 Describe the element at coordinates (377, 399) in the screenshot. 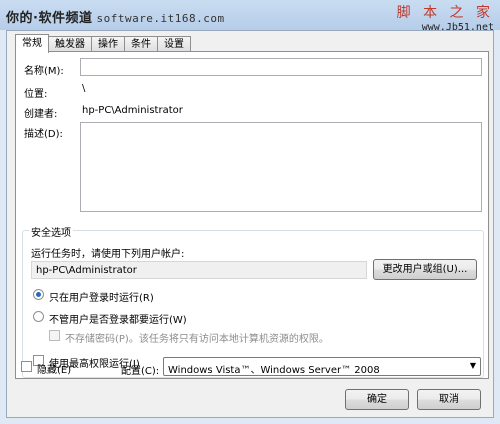

I see `ok-button: 确定` at that location.